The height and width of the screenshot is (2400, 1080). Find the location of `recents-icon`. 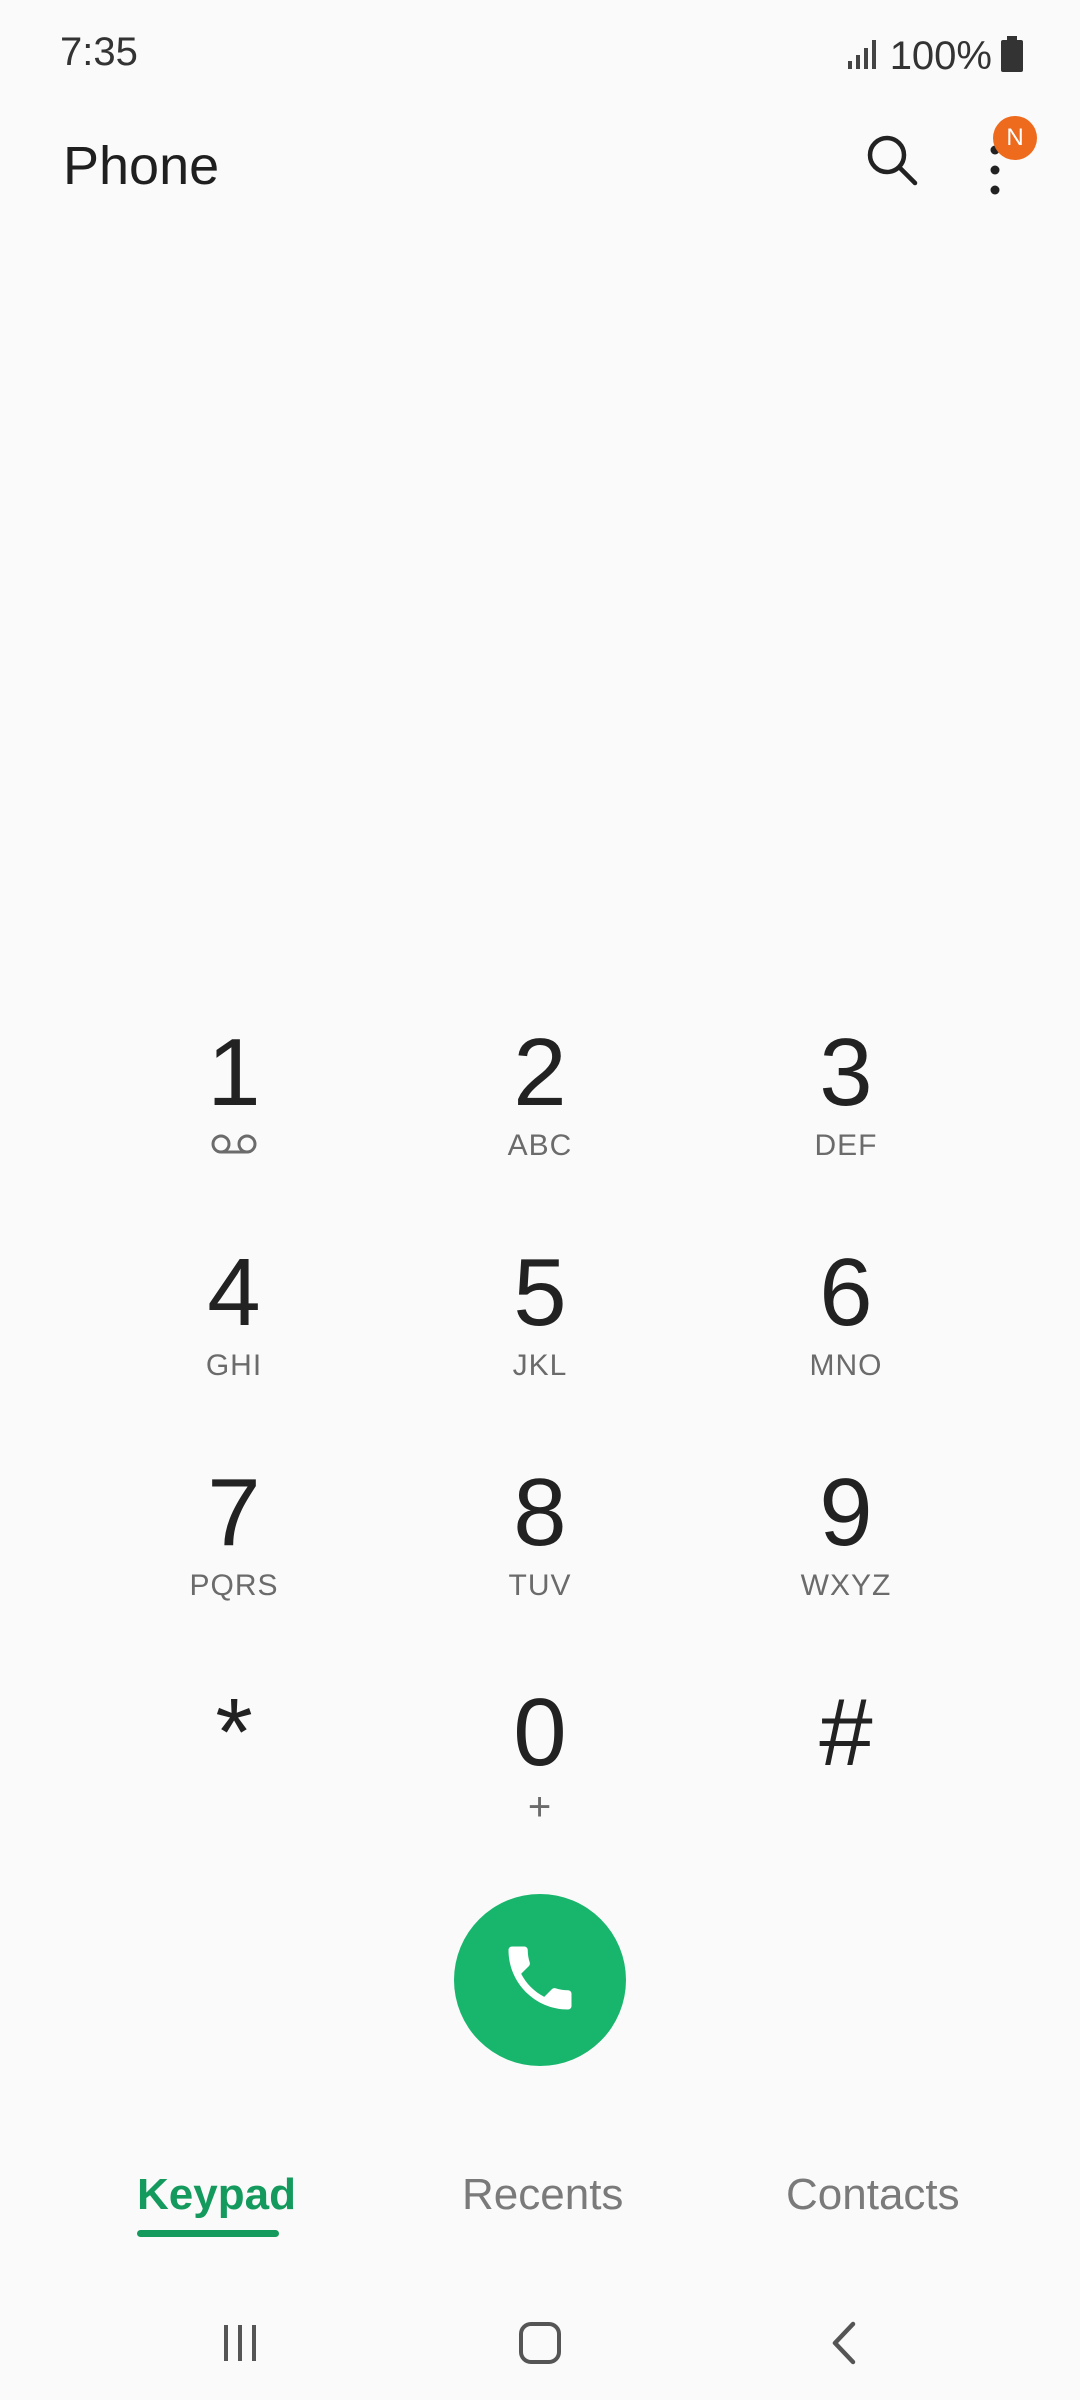

recents-icon is located at coordinates (240, 2345).